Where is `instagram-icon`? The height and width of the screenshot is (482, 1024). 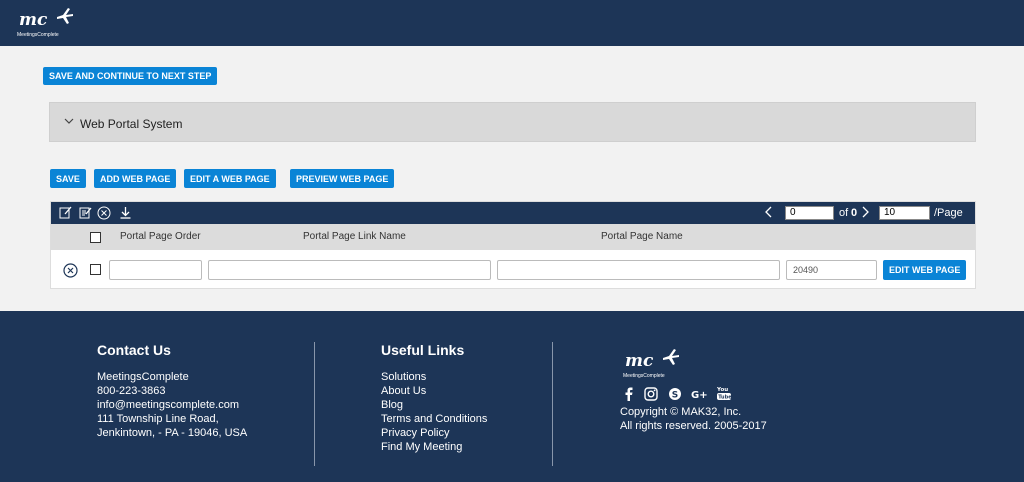 instagram-icon is located at coordinates (651, 395).